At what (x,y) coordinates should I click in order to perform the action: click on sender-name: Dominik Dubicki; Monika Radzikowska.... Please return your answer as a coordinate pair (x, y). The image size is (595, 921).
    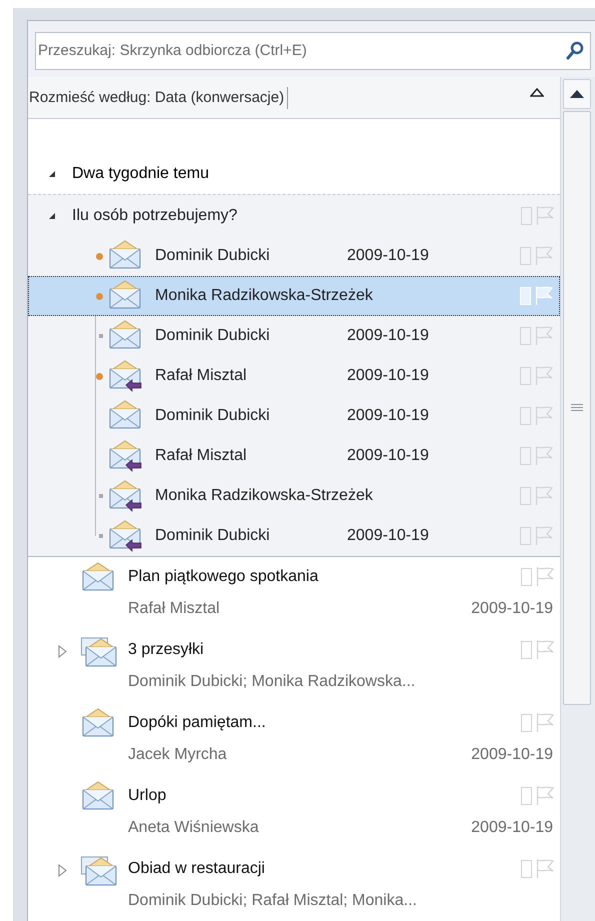
    Looking at the image, I should click on (272, 682).